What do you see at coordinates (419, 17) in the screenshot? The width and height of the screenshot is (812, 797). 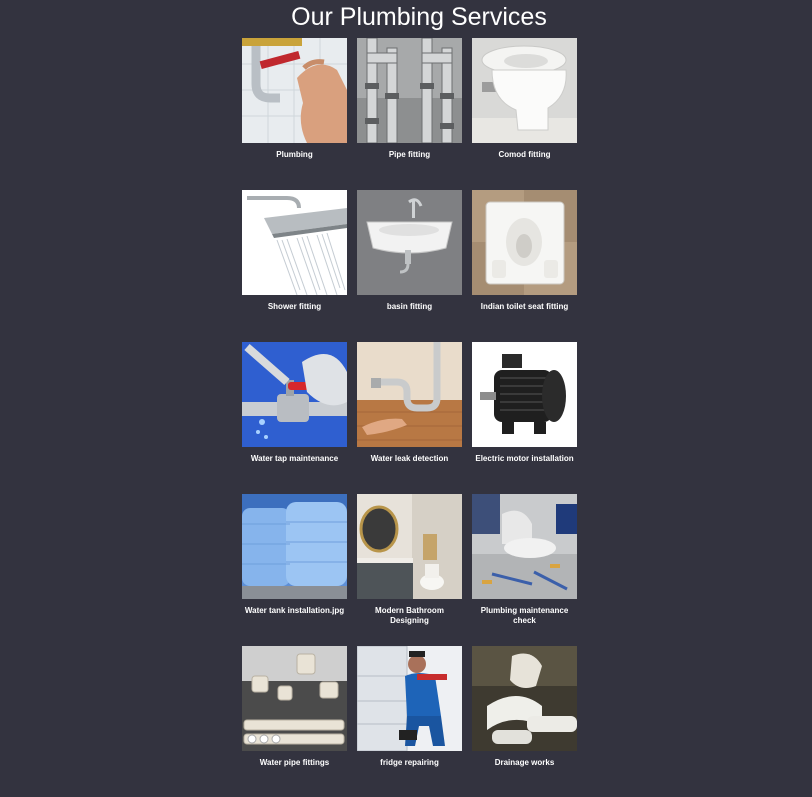 I see `page-title: Our Plumbing Services` at bounding box center [419, 17].